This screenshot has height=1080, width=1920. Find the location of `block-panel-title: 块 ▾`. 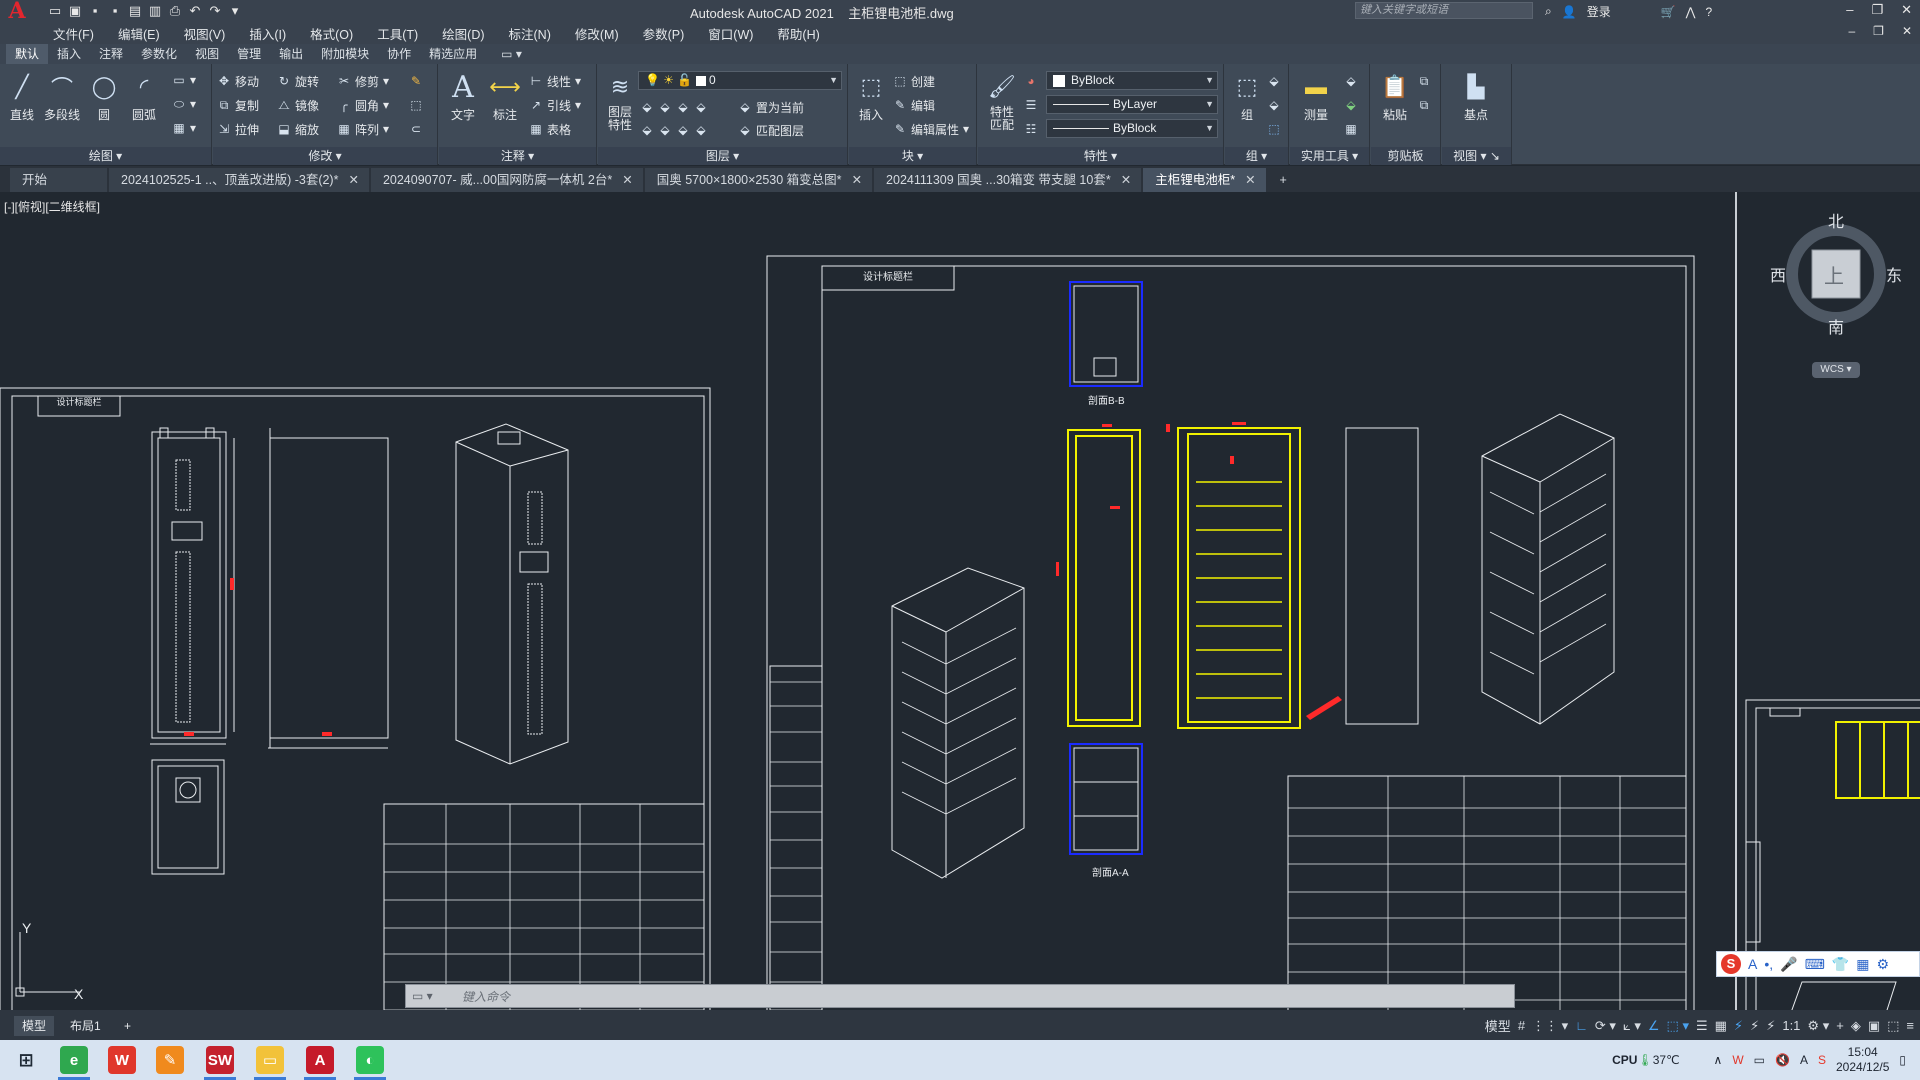

block-panel-title: 块 ▾ is located at coordinates (912, 156).